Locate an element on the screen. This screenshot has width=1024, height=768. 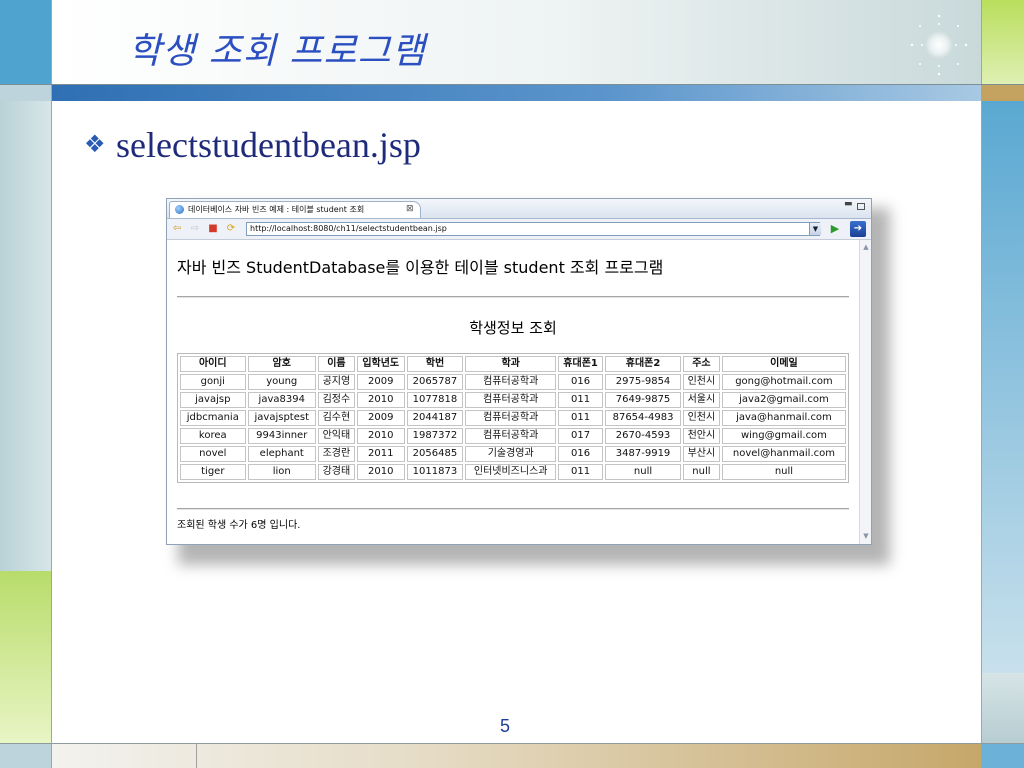
table-cell: 기술경영과 is located at coordinates (511, 454).